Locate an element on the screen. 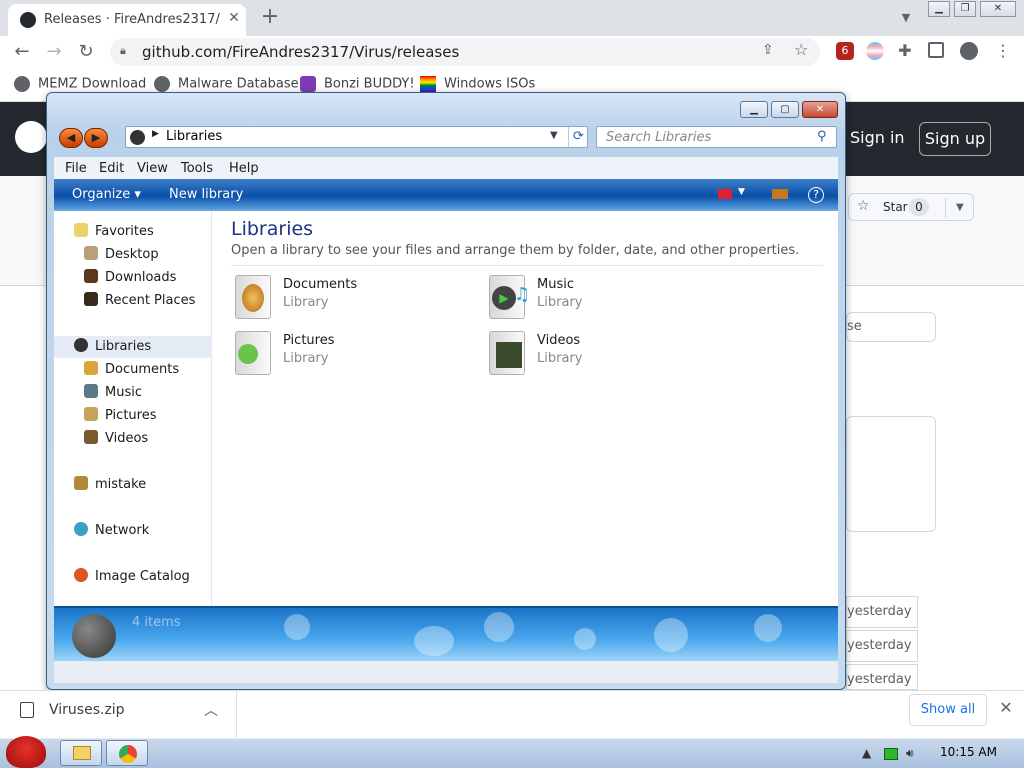  lock-icon: 🔒︎ is located at coordinates (123, 50).